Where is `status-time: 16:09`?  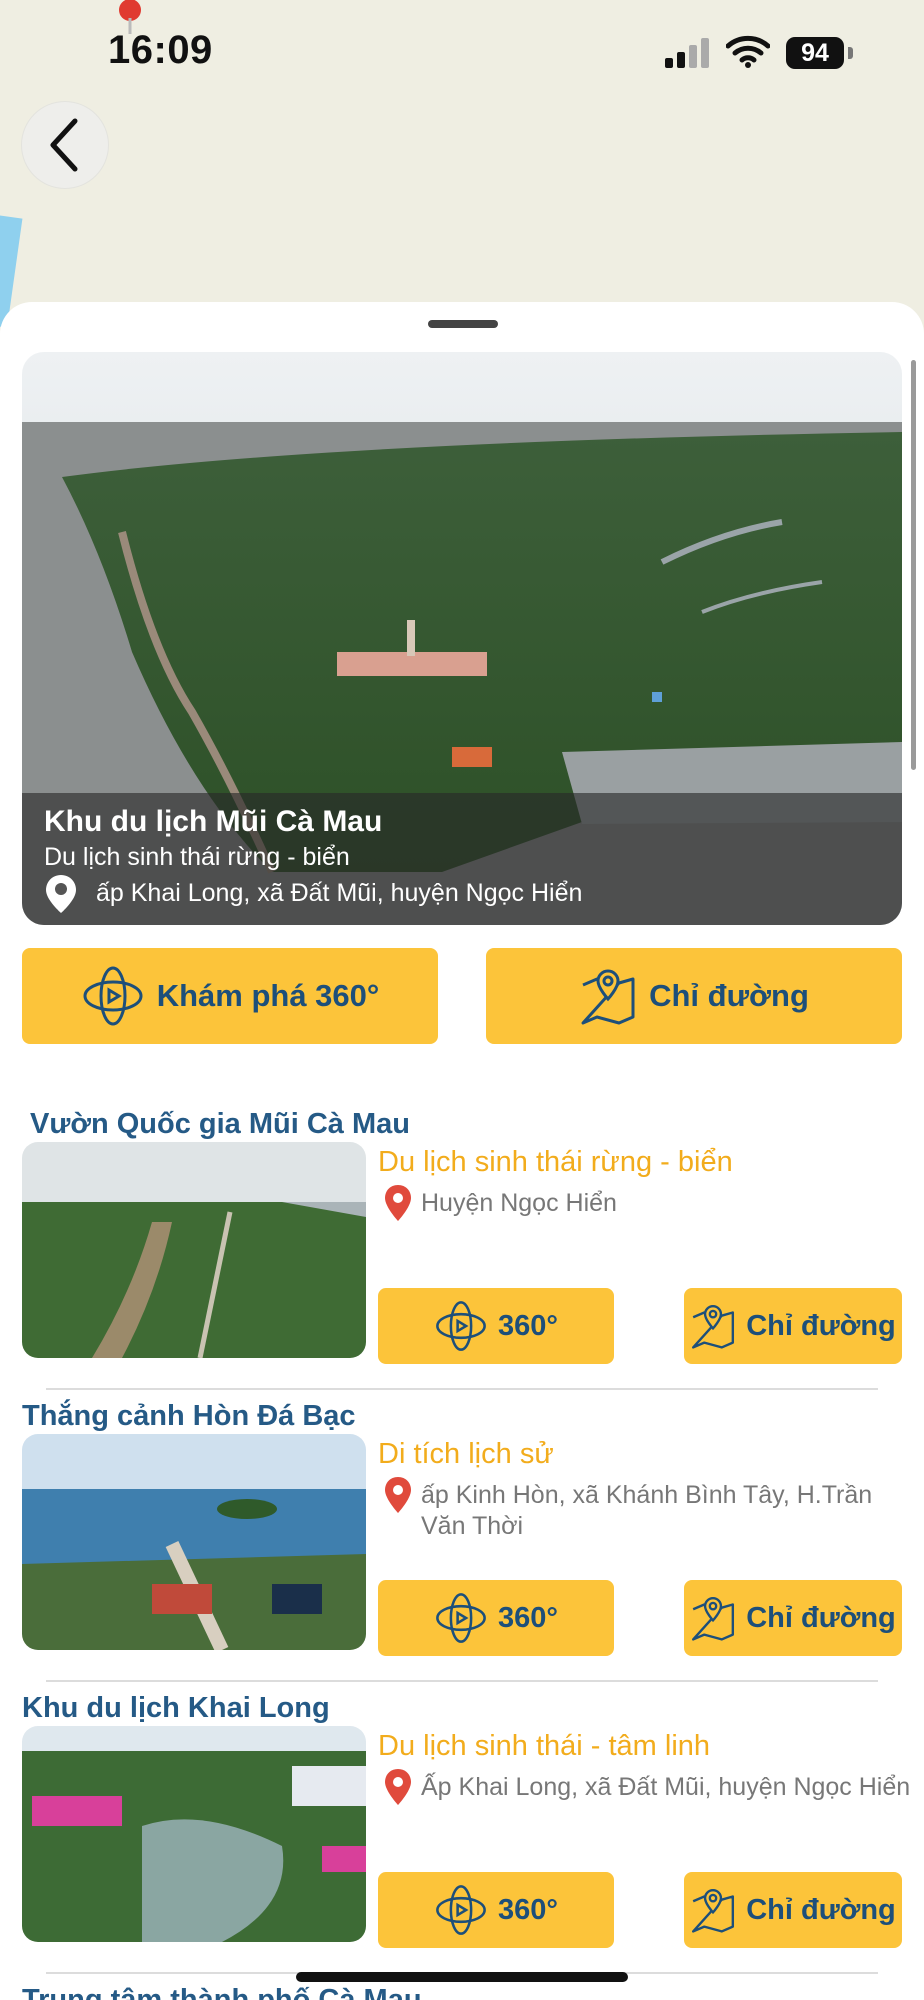
status-time: 16:09 is located at coordinates (160, 50).